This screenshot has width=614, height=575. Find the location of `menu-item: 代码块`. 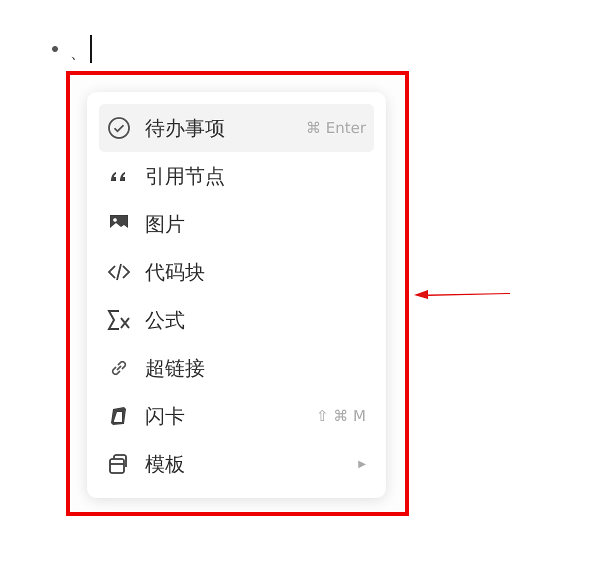

menu-item: 代码块 is located at coordinates (236, 272).